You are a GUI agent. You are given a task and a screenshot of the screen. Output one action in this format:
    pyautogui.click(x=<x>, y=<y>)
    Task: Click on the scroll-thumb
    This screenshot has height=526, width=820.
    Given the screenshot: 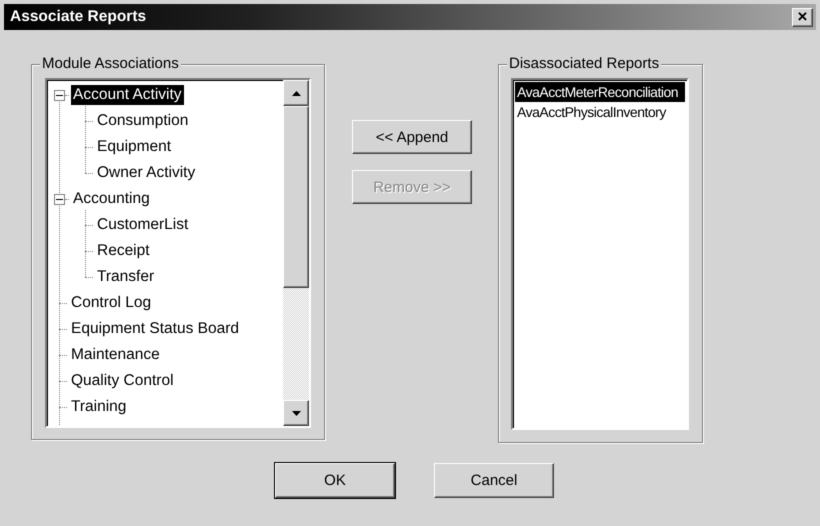 What is the action you would take?
    pyautogui.click(x=296, y=197)
    